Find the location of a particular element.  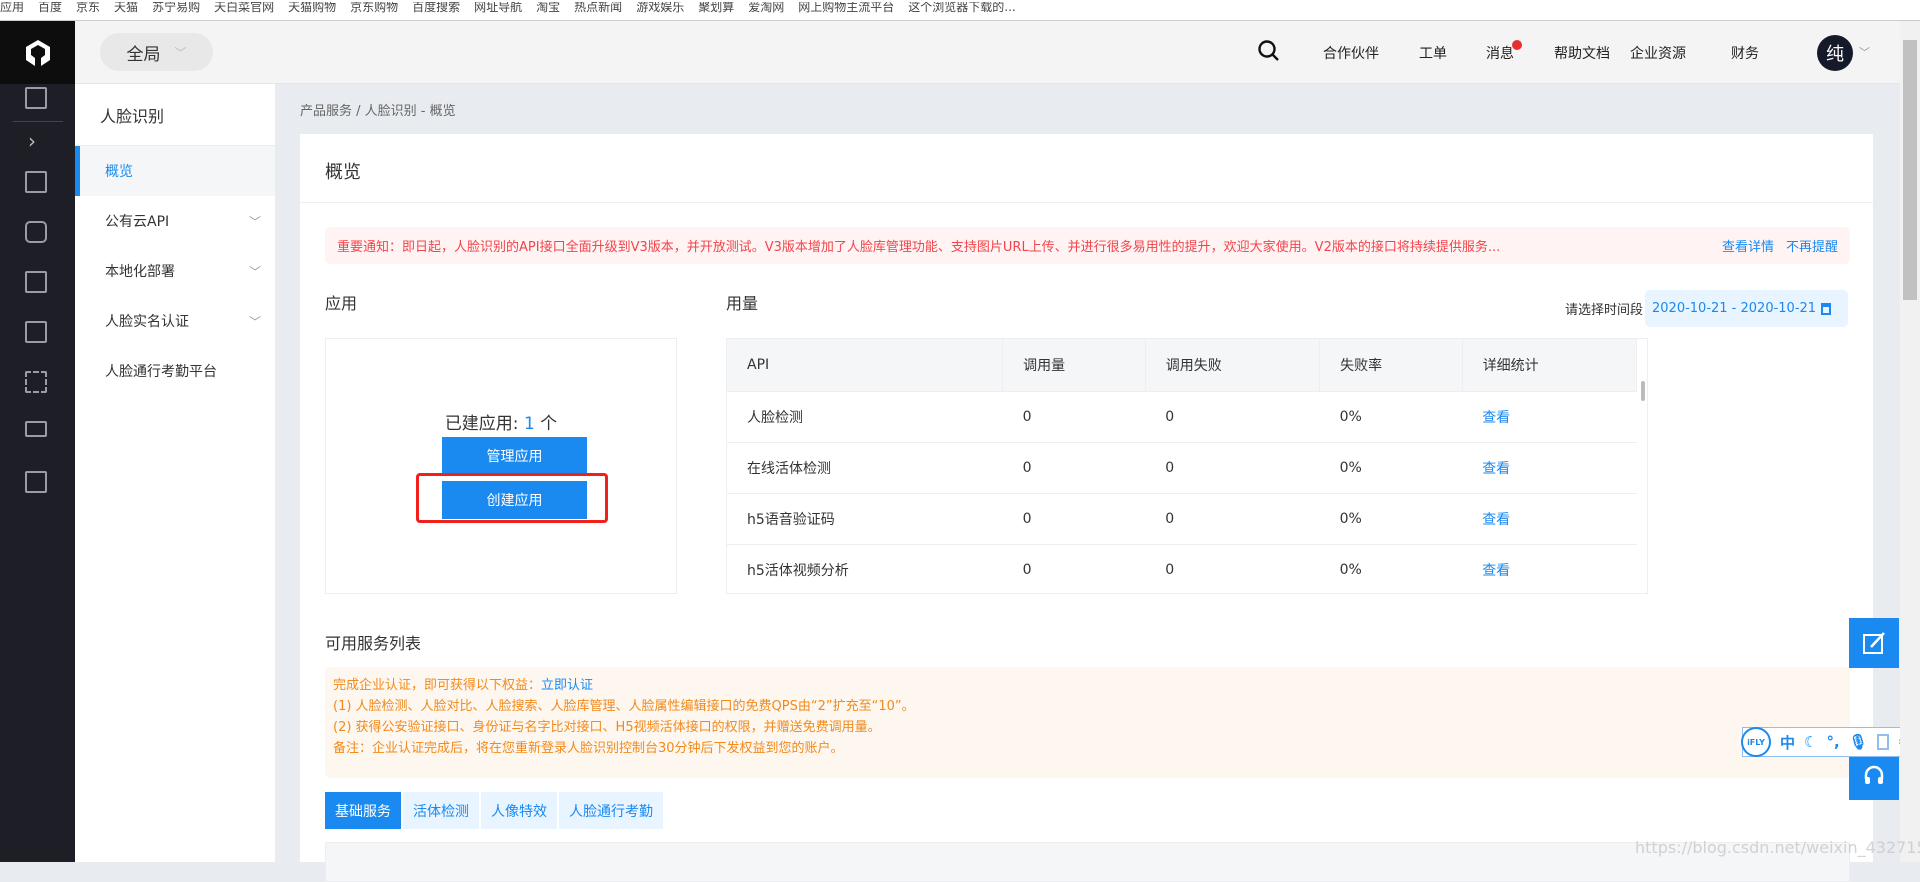

app-count-value: 1 is located at coordinates (529, 424).